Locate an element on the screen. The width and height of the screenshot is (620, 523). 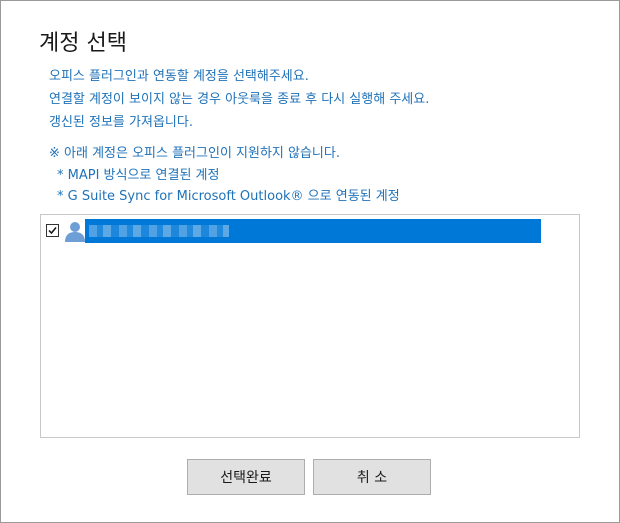
confirm-button: 선택완료 is located at coordinates (246, 477).